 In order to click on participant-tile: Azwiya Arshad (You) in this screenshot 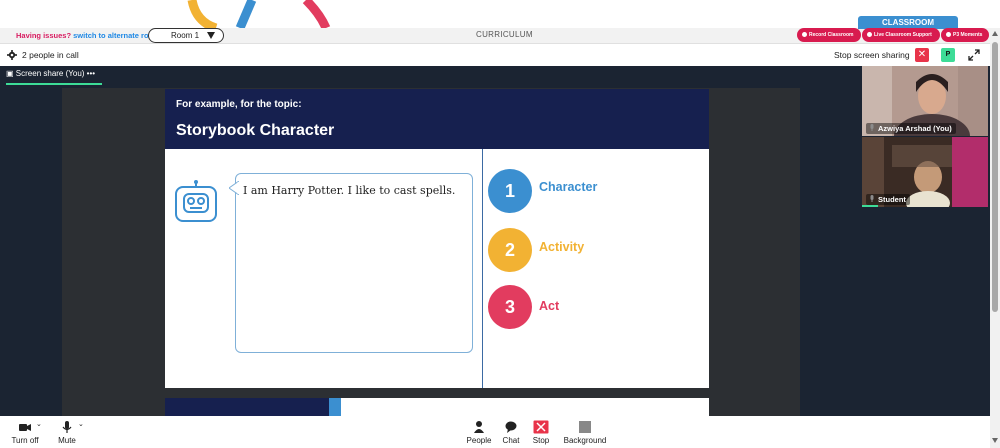, I will do `click(925, 101)`.